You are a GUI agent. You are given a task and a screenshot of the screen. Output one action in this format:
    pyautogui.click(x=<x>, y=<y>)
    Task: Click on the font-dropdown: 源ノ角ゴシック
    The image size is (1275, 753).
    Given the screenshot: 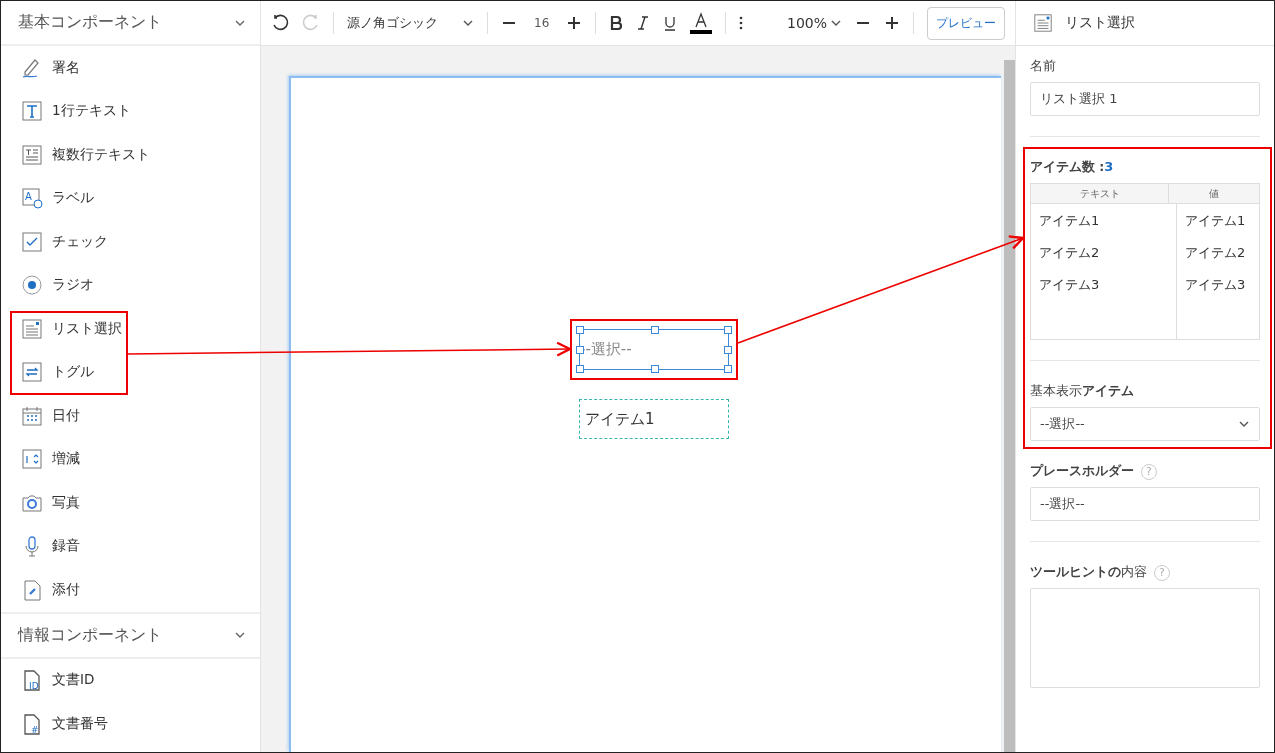 What is the action you would take?
    pyautogui.click(x=410, y=23)
    